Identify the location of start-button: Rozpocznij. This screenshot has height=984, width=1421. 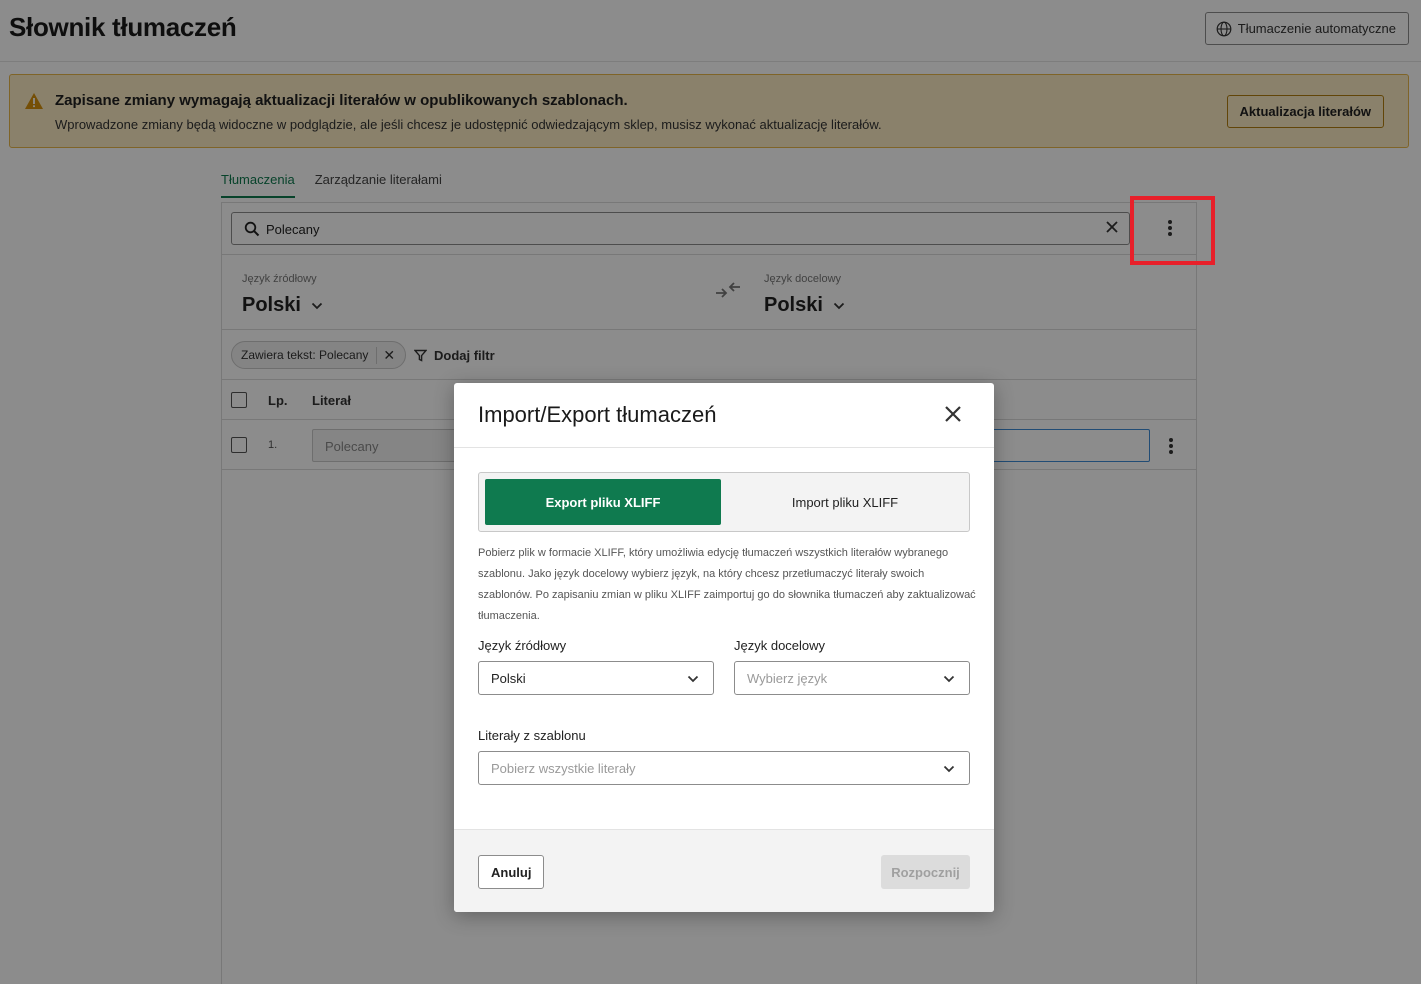
(925, 872).